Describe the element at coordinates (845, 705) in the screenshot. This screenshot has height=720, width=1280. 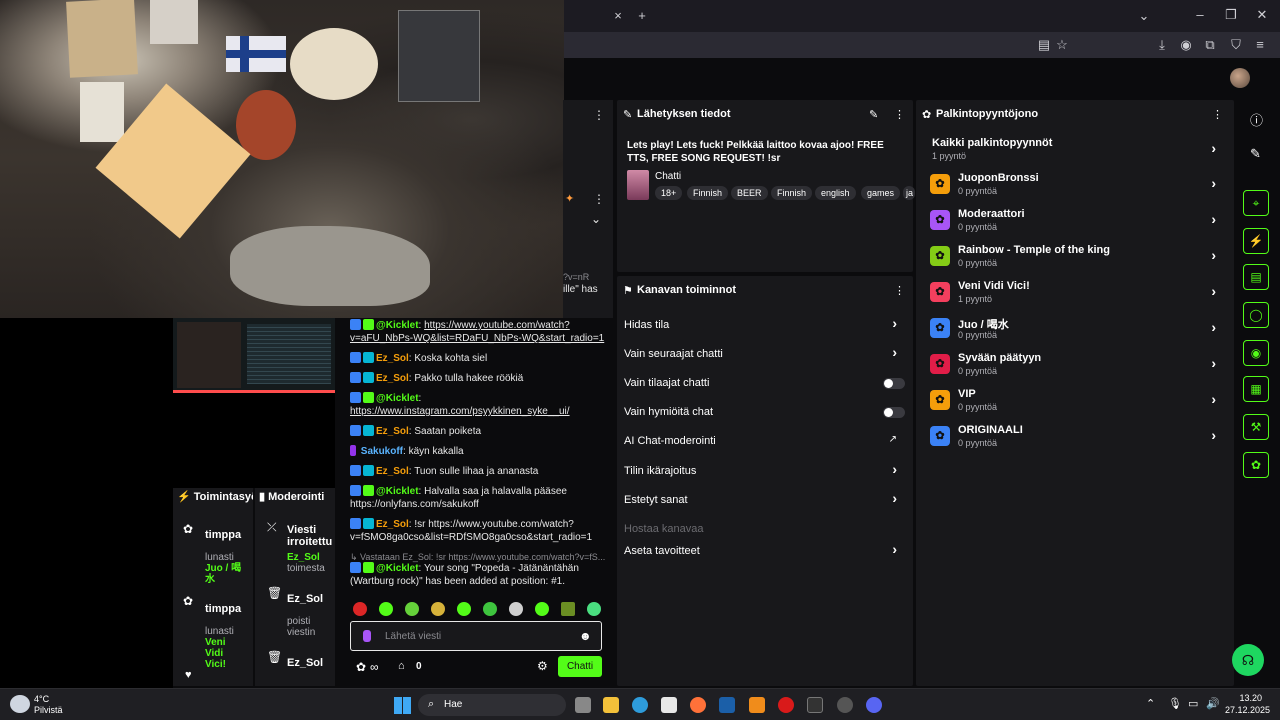
I see `obs-icon` at that location.